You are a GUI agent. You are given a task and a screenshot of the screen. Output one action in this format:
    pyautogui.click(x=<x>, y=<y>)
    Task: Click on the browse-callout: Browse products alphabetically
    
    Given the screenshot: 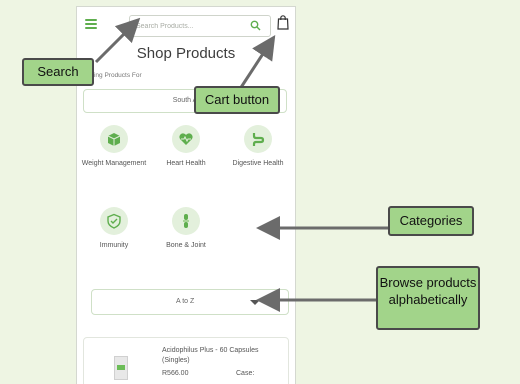 What is the action you would take?
    pyautogui.click(x=428, y=298)
    